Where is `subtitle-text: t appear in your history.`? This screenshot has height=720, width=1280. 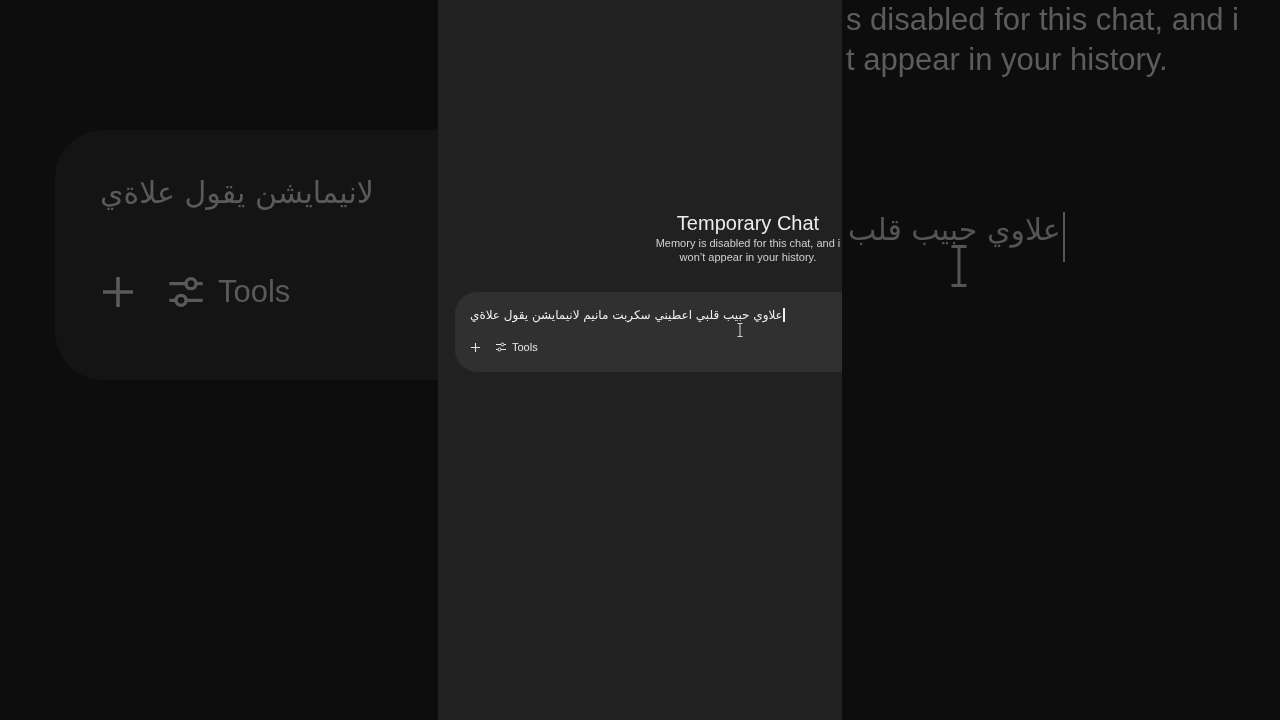
subtitle-text: t appear in your history. is located at coordinates (1007, 60).